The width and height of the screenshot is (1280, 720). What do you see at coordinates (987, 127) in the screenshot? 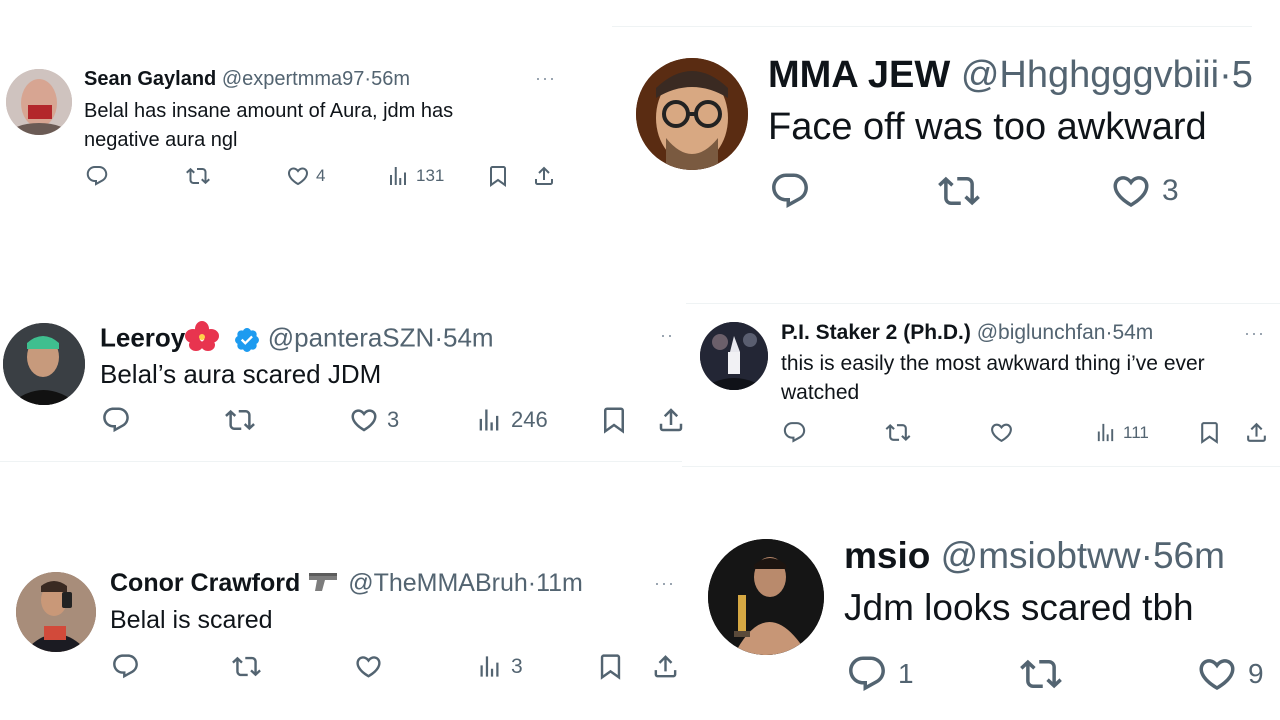
I see `tweet-text: Face off was too awkward` at bounding box center [987, 127].